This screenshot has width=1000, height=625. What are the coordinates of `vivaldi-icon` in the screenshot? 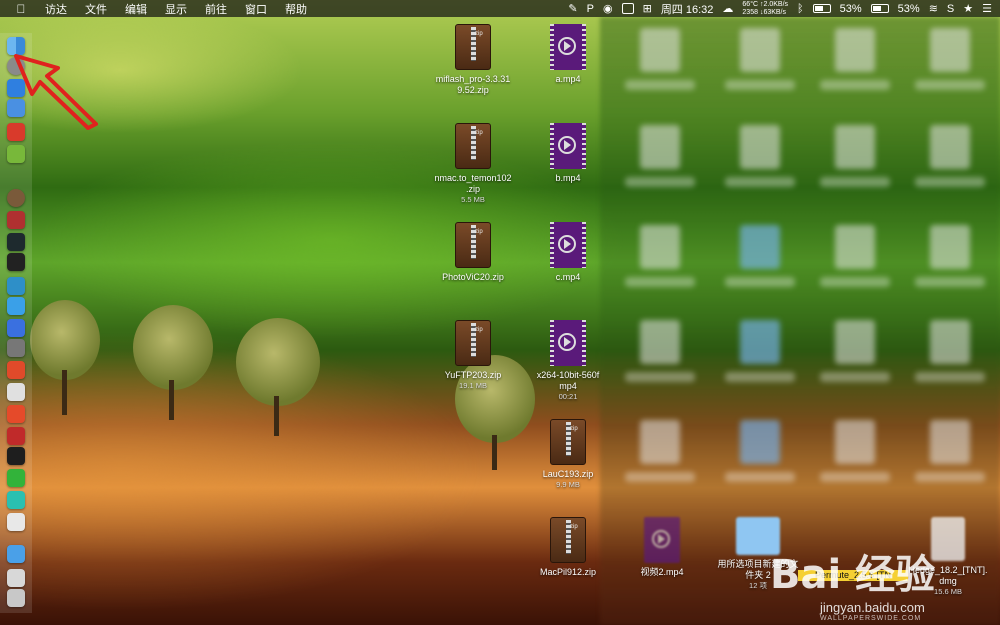 It's located at (16, 414).